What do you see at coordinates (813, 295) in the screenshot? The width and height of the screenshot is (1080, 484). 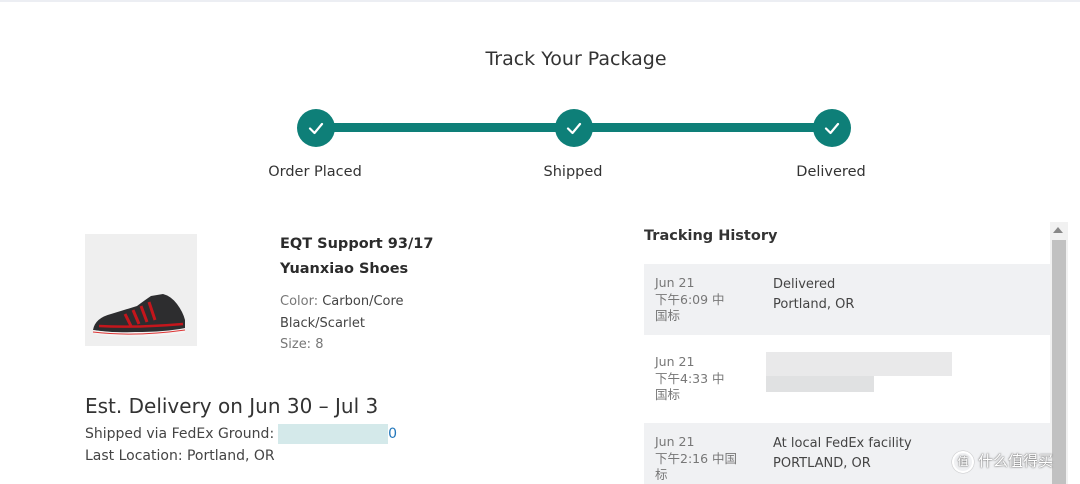 I see `history-status: Delivered Portland, OR` at bounding box center [813, 295].